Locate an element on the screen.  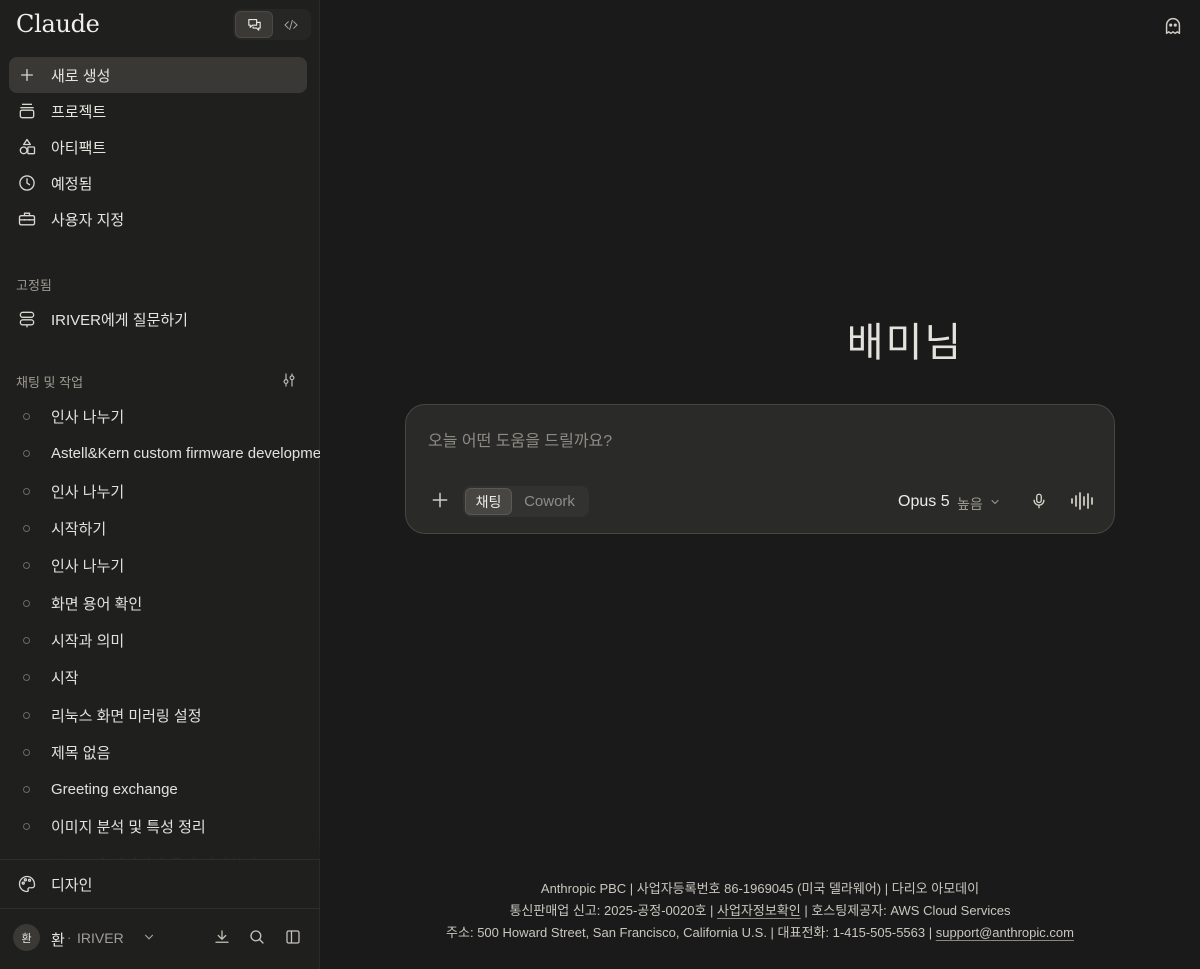
recent-chat-item: 제목 없음 is located at coordinates (160, 752).